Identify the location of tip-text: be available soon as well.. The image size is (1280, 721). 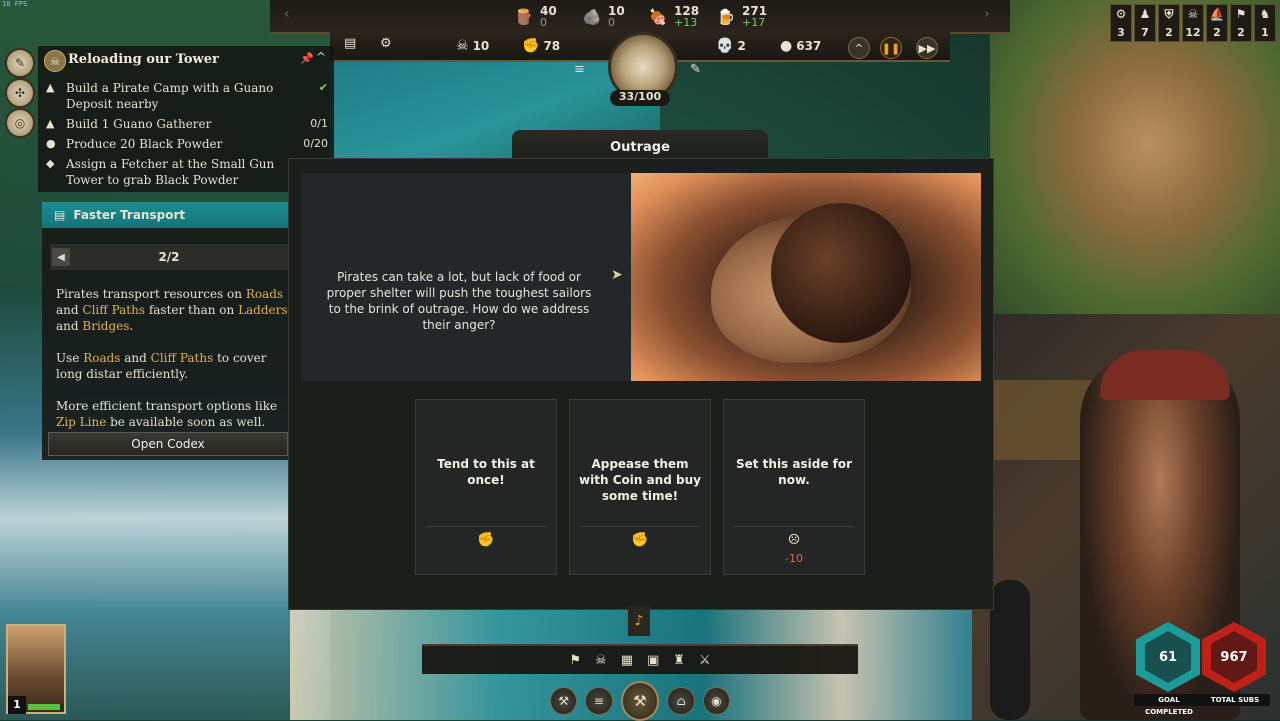
(186, 422).